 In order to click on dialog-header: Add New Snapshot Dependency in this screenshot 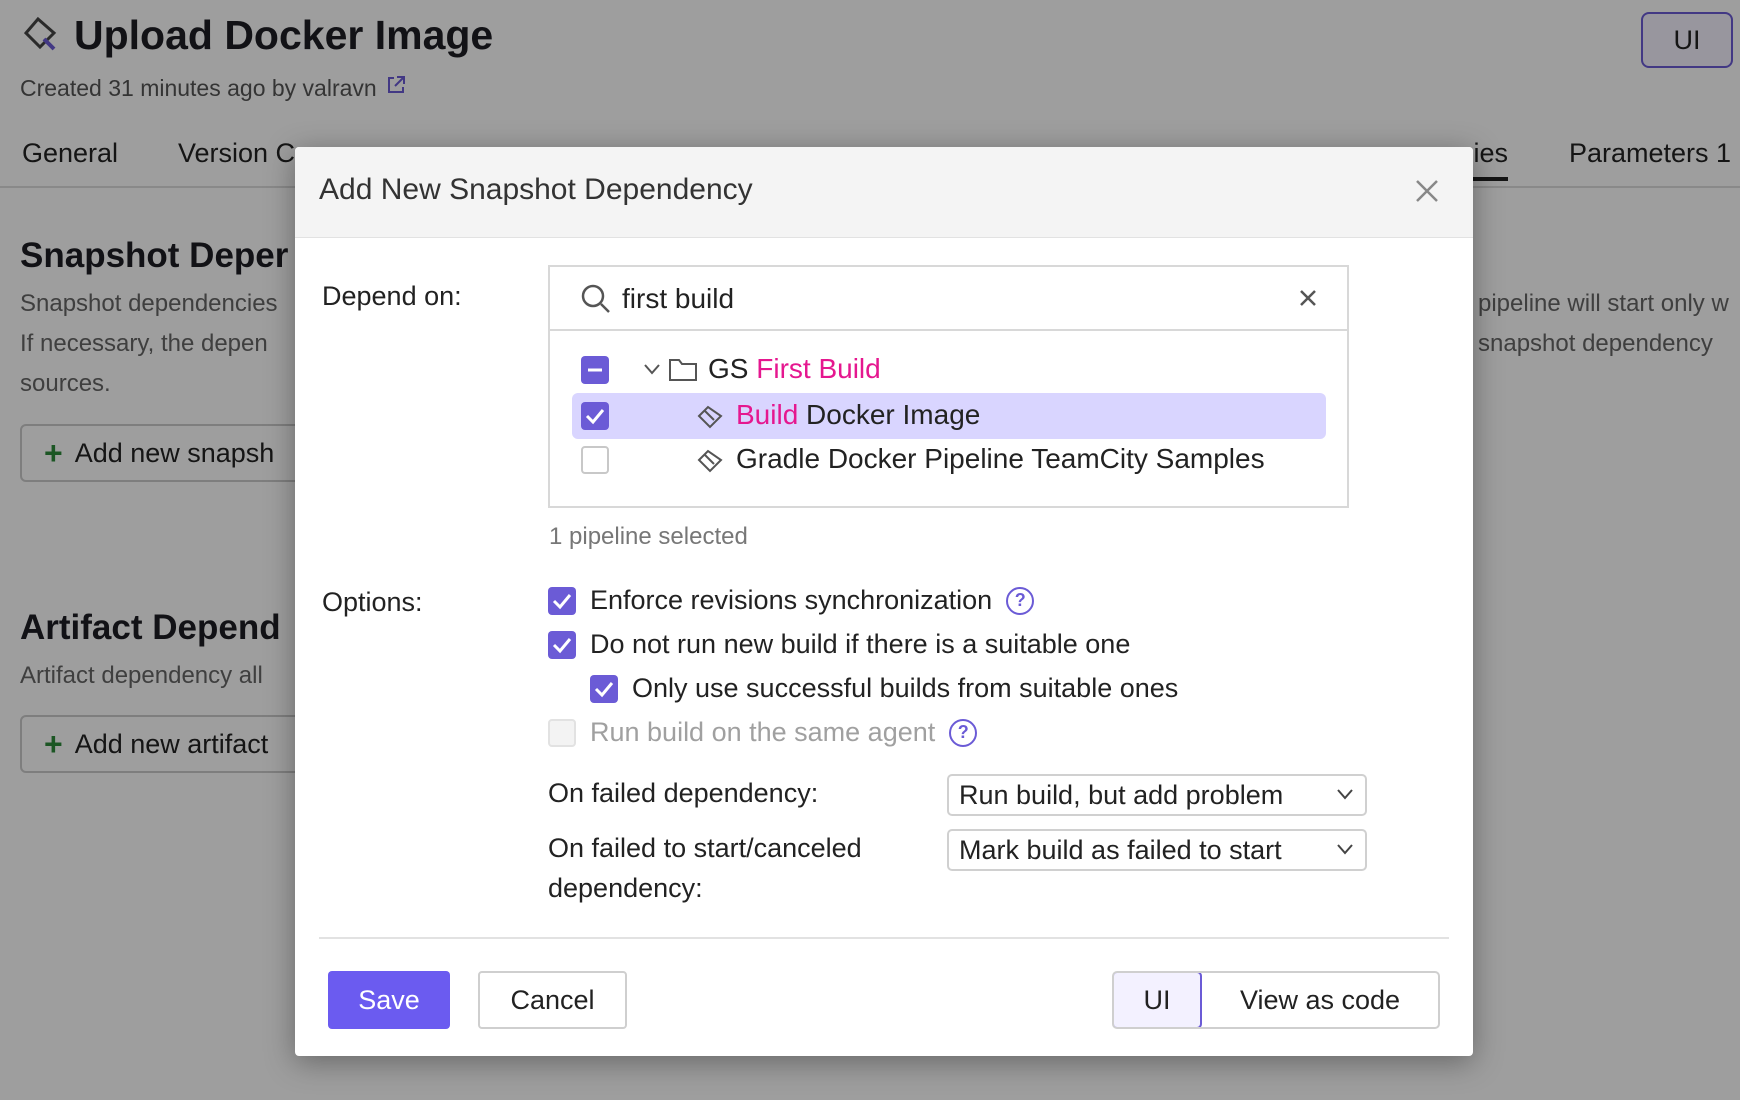, I will do `click(884, 192)`.